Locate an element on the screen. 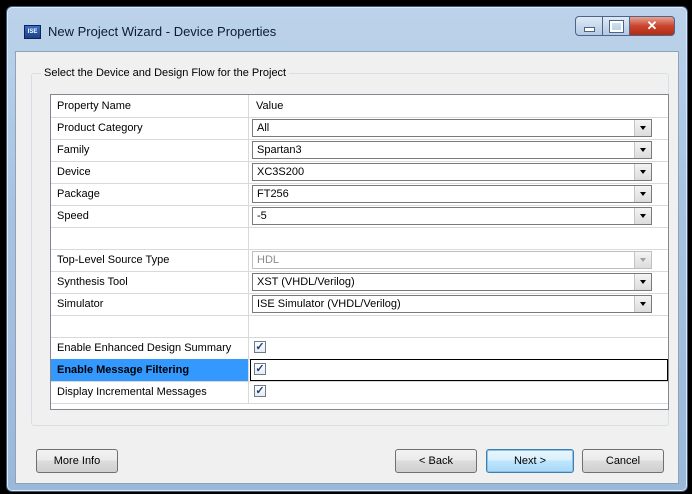  cancel-button: Cancel is located at coordinates (623, 461).